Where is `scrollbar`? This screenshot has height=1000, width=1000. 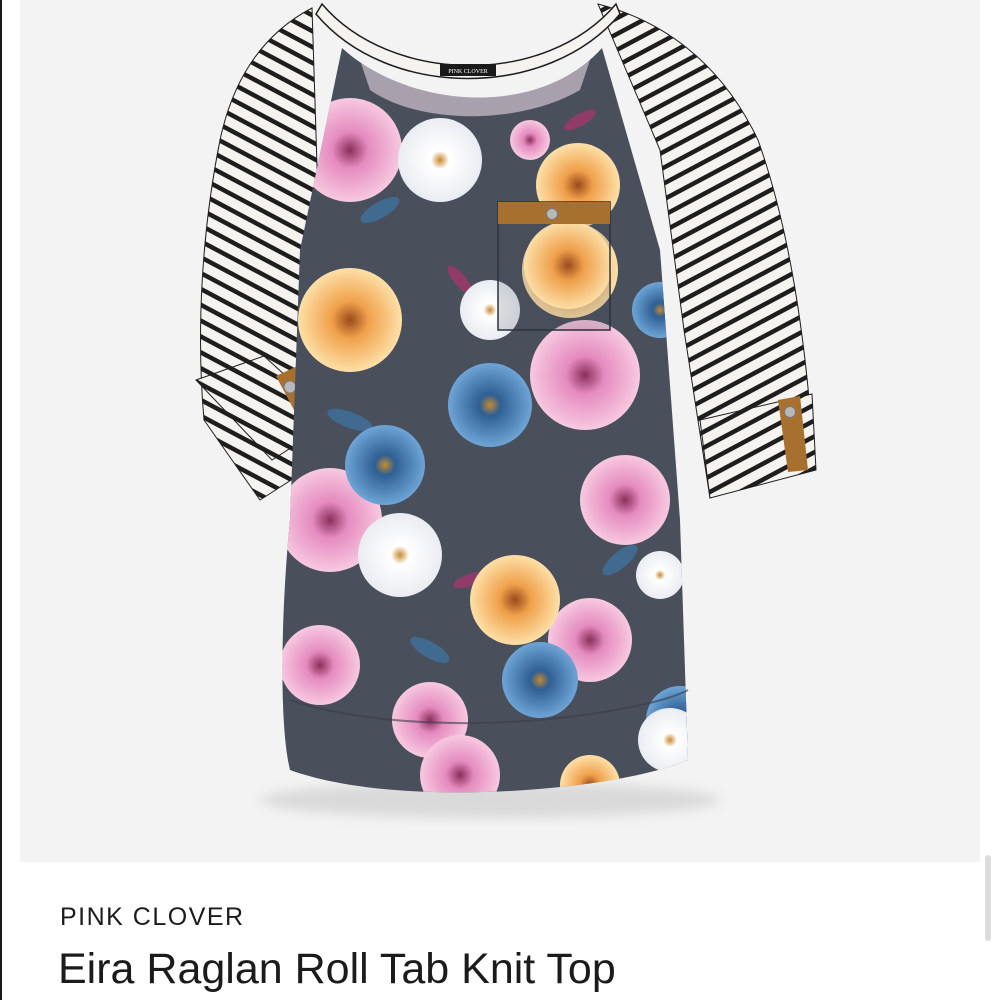 scrollbar is located at coordinates (988, 898).